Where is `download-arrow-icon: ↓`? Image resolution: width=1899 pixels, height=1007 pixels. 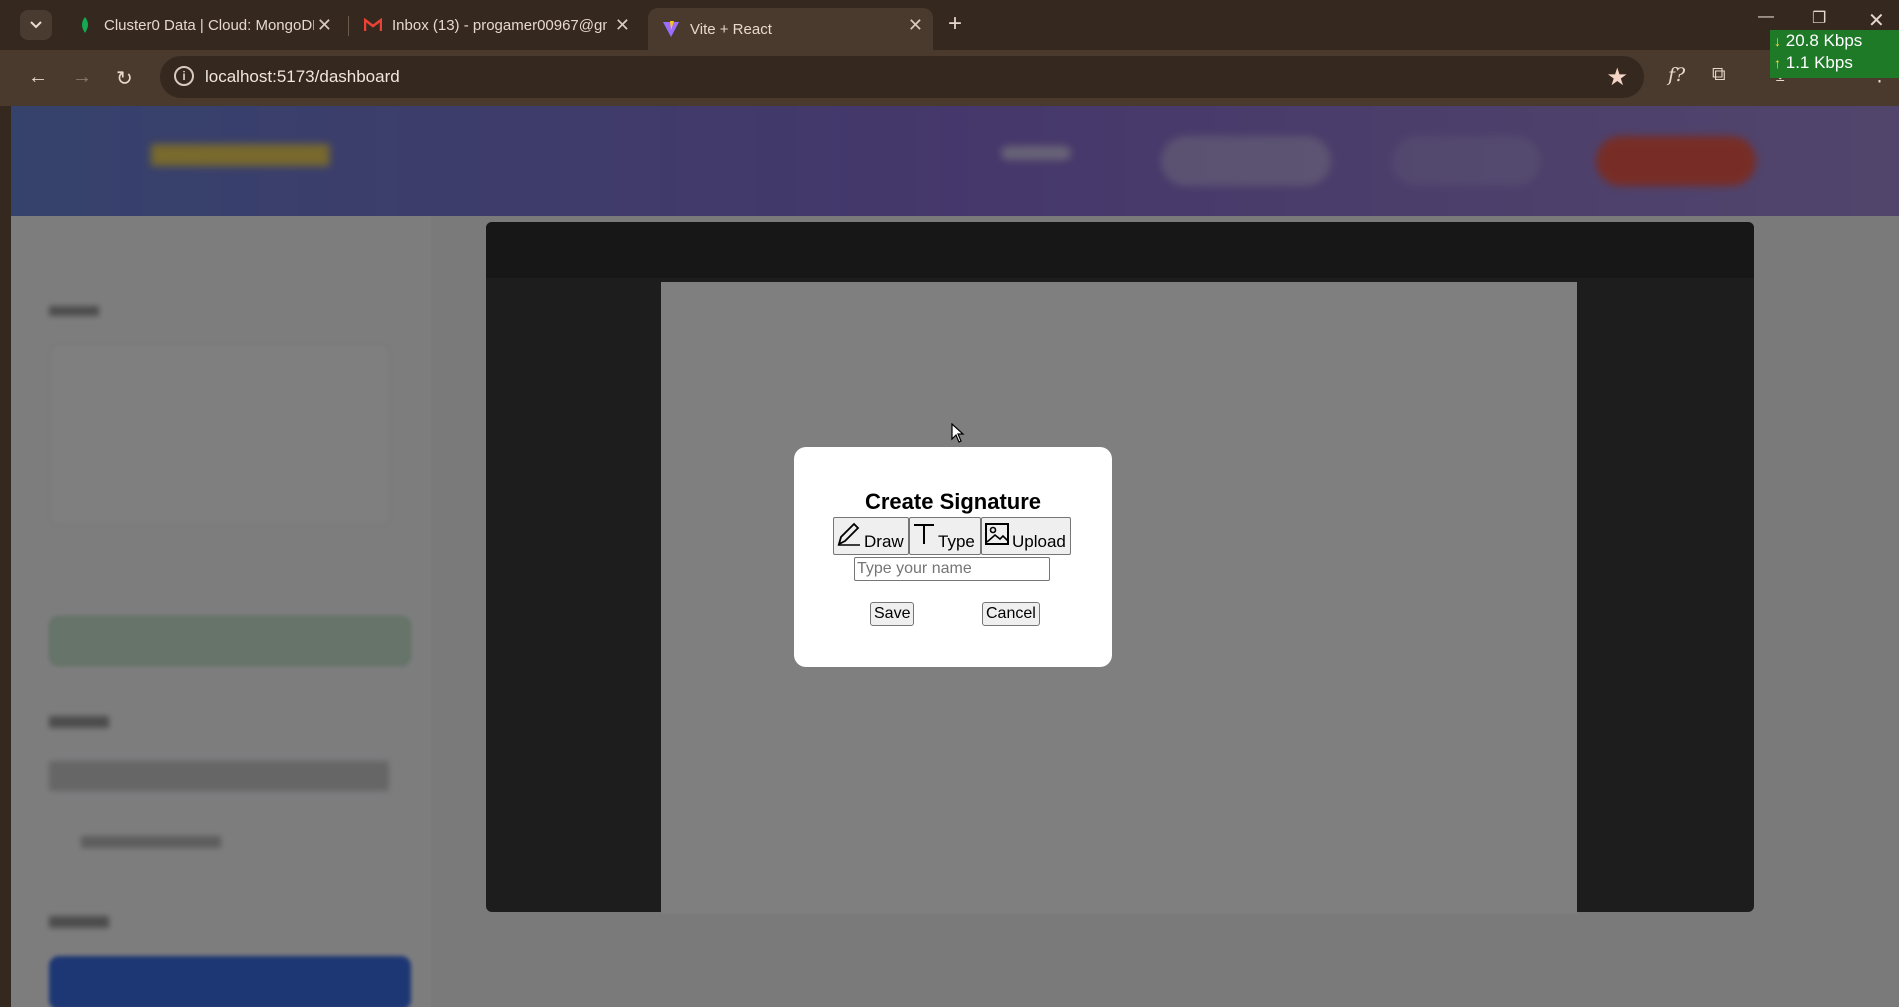
download-arrow-icon: ↓ is located at coordinates (1777, 41).